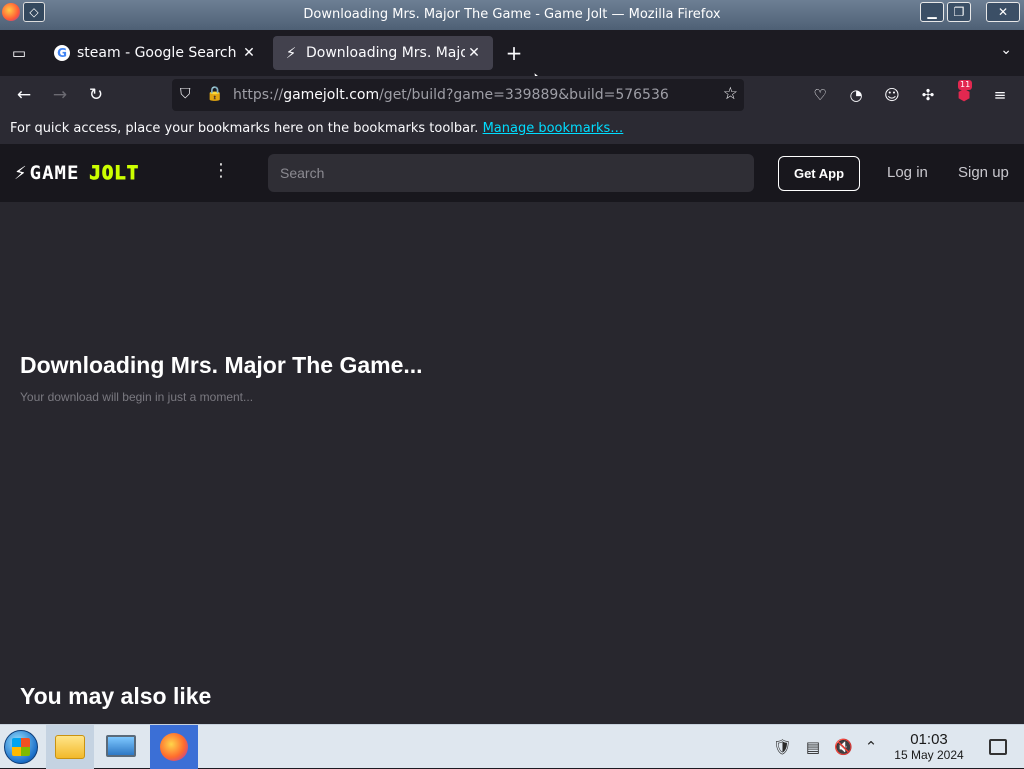  Describe the element at coordinates (19, 53) in the screenshot. I see `firefox-view-icon: ▭` at that location.